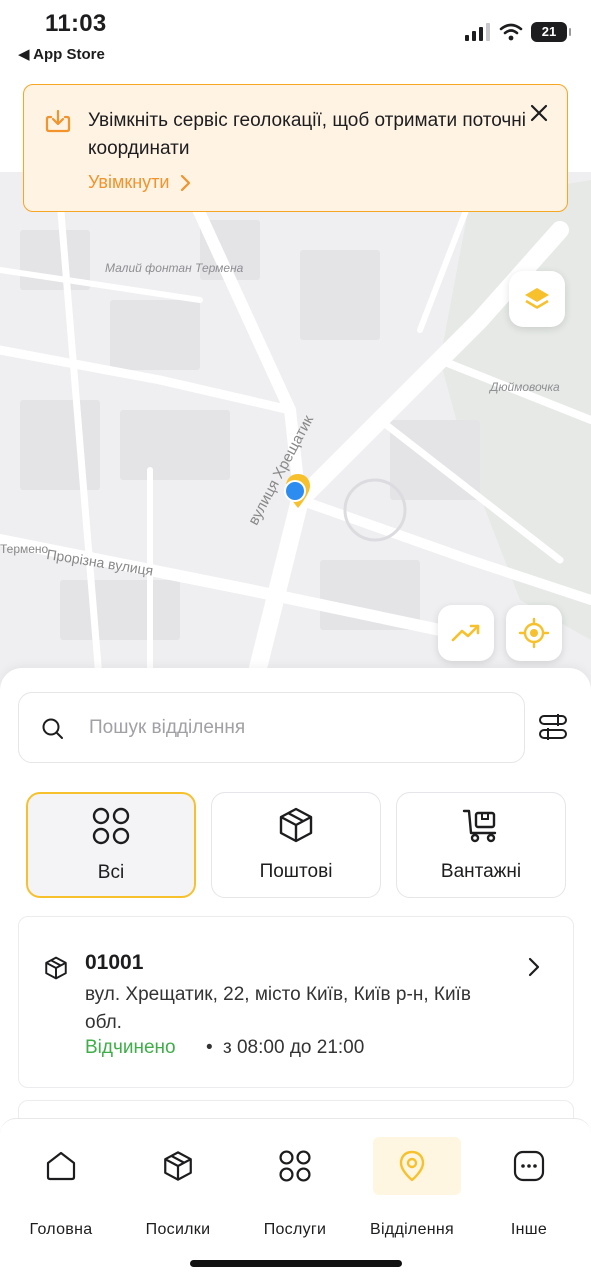 Image resolution: width=591 pixels, height=1280 pixels. I want to click on map-label-termena: Термено, so click(24, 549).